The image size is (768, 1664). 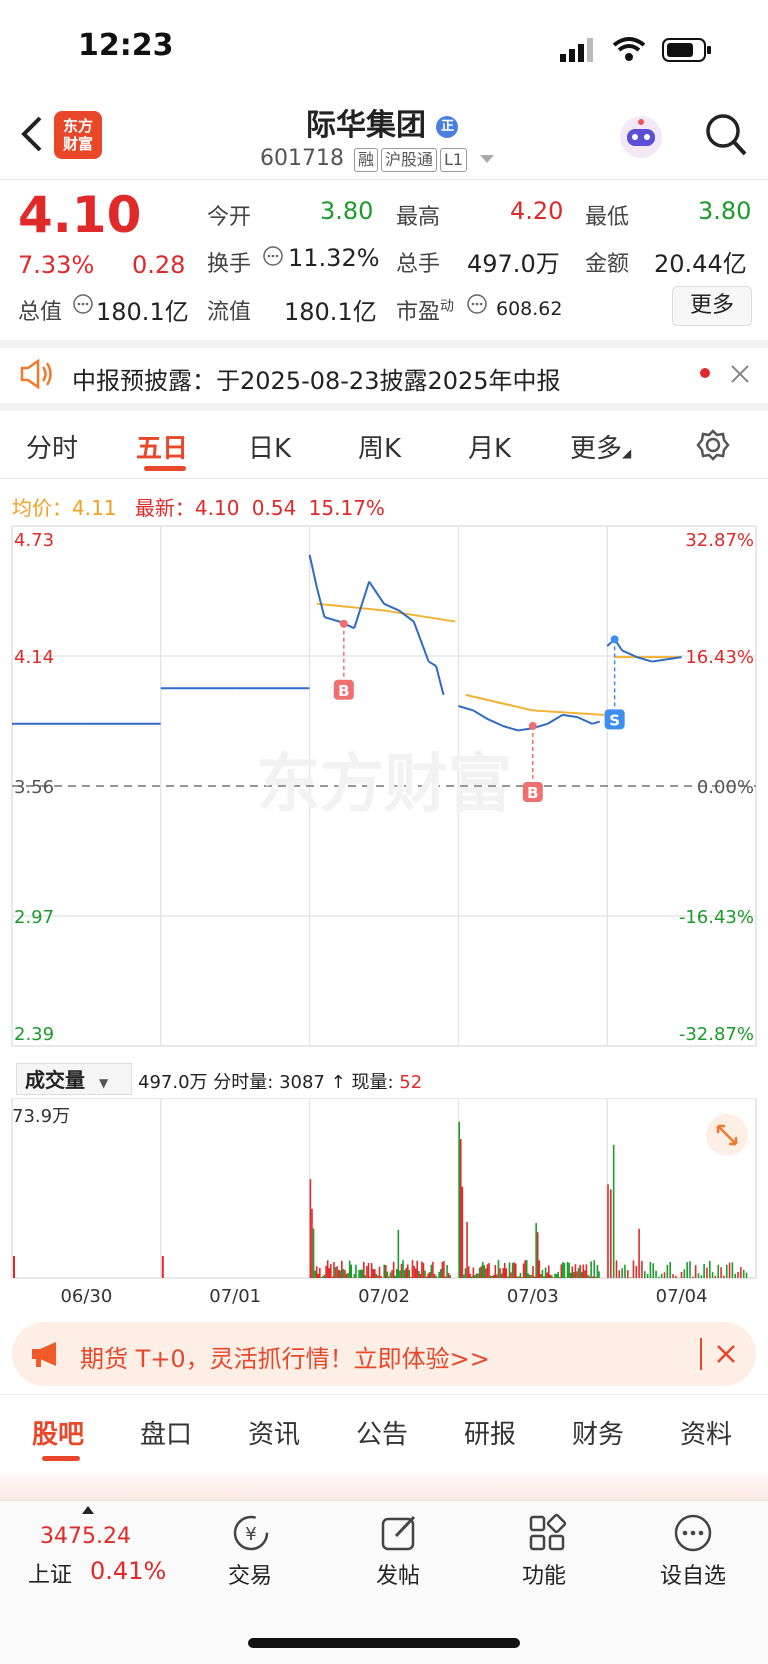 What do you see at coordinates (740, 376) in the screenshot?
I see `close-icon` at bounding box center [740, 376].